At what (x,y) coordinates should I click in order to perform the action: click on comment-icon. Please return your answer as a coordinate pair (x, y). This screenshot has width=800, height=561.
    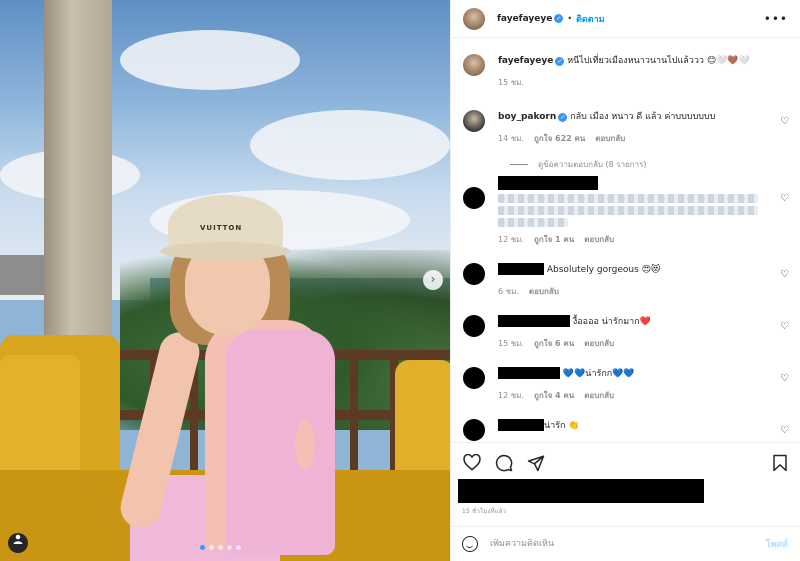
    Looking at the image, I should click on (504, 463).